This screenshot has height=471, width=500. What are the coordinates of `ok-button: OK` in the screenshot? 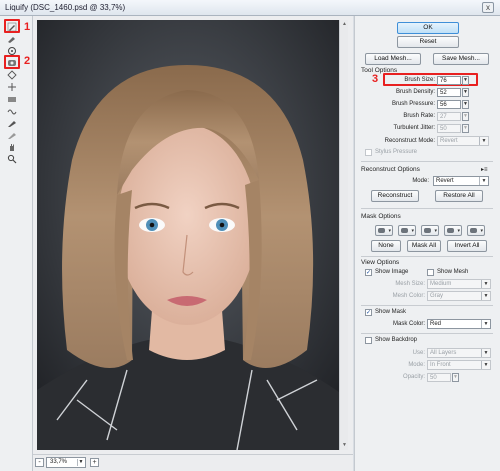 It's located at (428, 28).